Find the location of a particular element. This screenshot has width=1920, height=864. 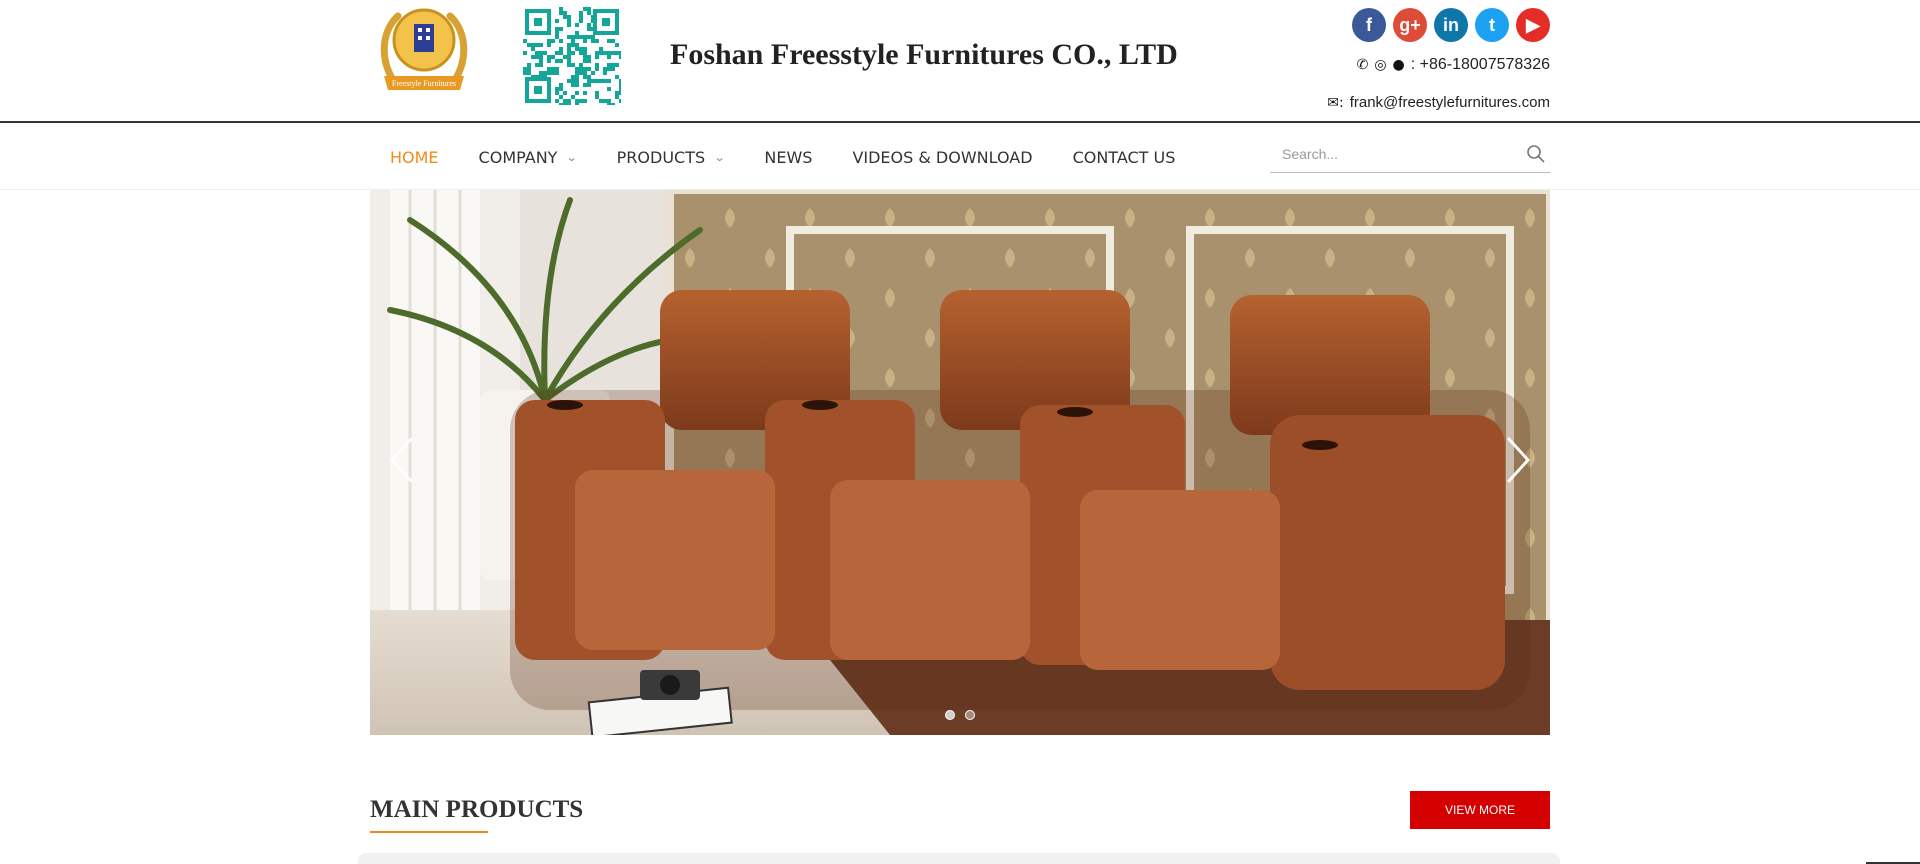

slider-pagination is located at coordinates (960, 715).